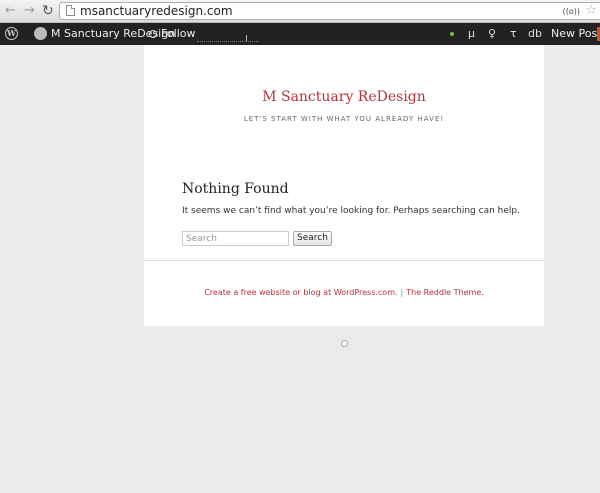 The width and height of the screenshot is (600, 493). Describe the element at coordinates (452, 34) in the screenshot. I see `status-dot-icon` at that location.